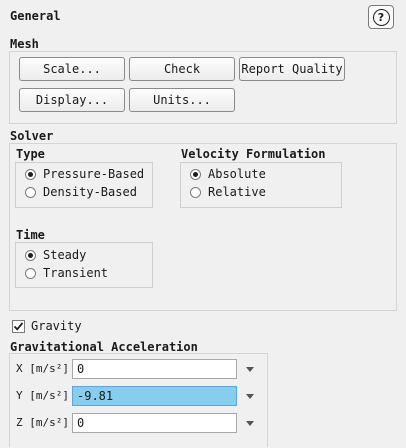  I want to click on radio-pressure-based: Pressure-Based, so click(84, 174).